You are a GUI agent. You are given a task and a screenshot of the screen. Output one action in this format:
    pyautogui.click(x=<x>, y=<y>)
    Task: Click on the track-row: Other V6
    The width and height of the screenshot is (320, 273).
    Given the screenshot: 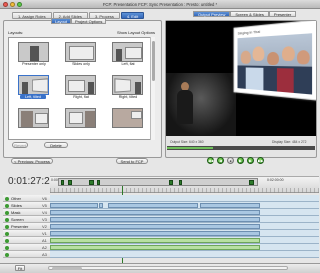 What is the action you would take?
    pyautogui.click(x=161, y=198)
    